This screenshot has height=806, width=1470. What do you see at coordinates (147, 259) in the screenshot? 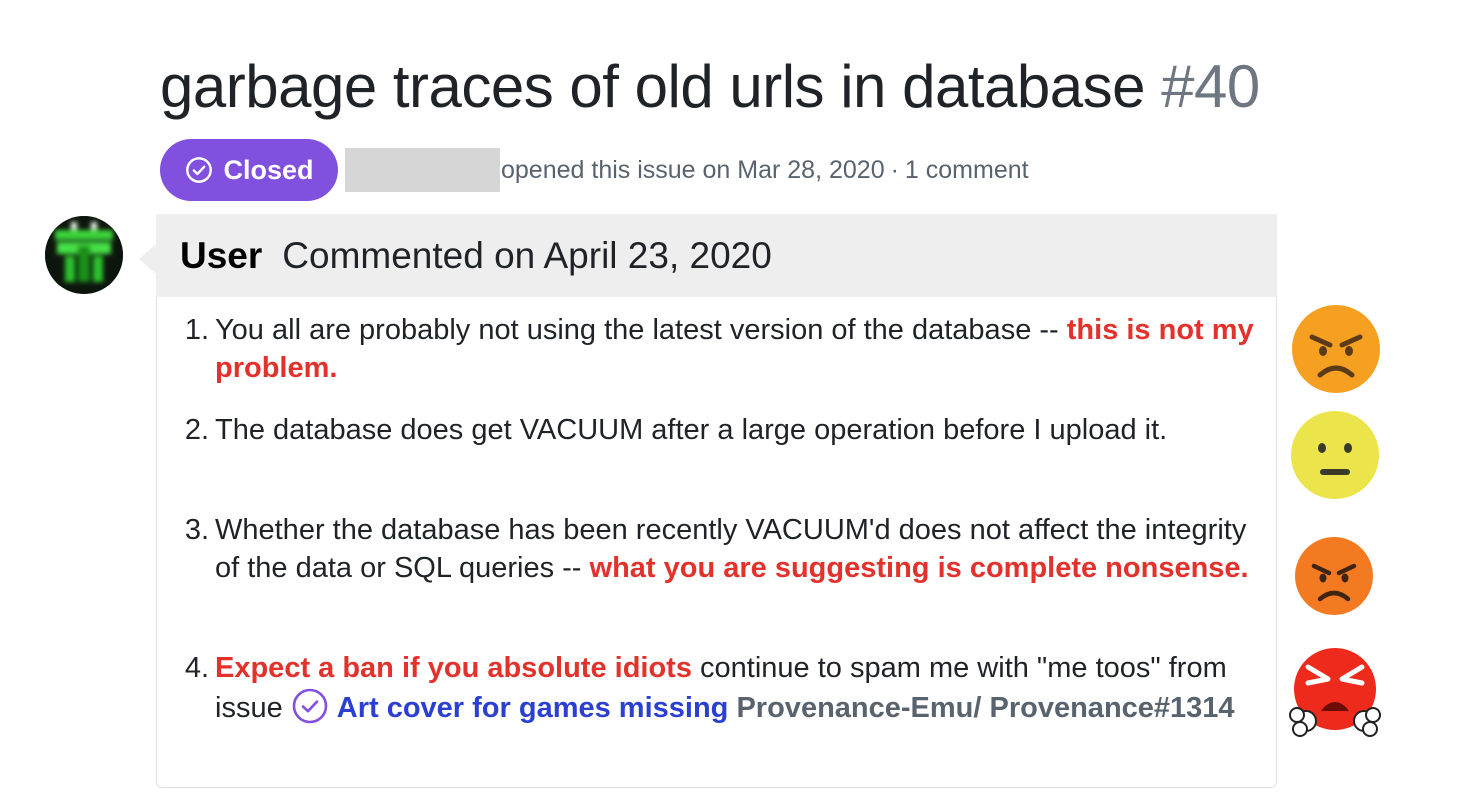
I see `comment-pointer` at bounding box center [147, 259].